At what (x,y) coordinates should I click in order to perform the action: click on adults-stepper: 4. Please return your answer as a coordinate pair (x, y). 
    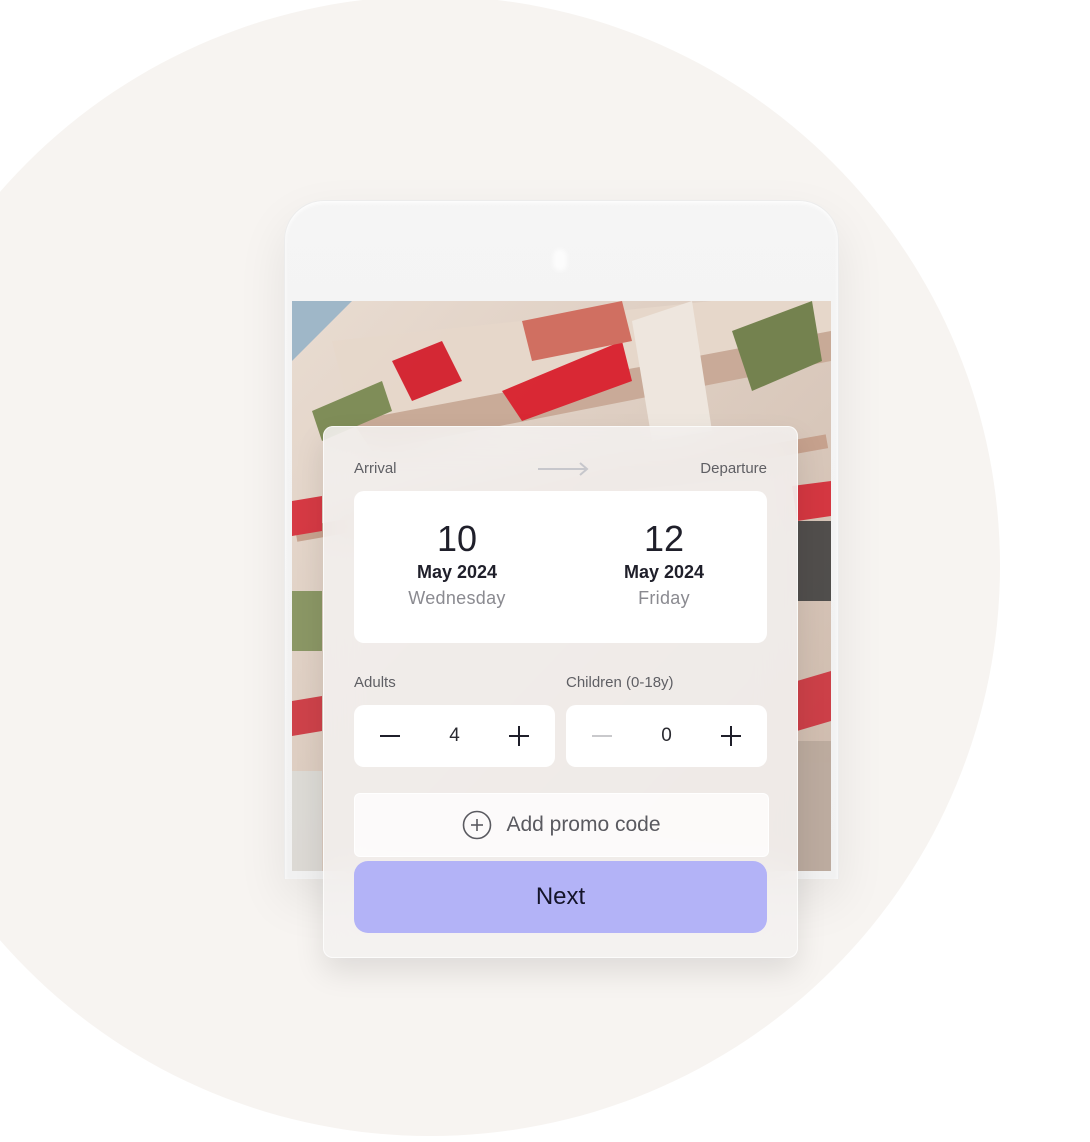
    Looking at the image, I should click on (454, 736).